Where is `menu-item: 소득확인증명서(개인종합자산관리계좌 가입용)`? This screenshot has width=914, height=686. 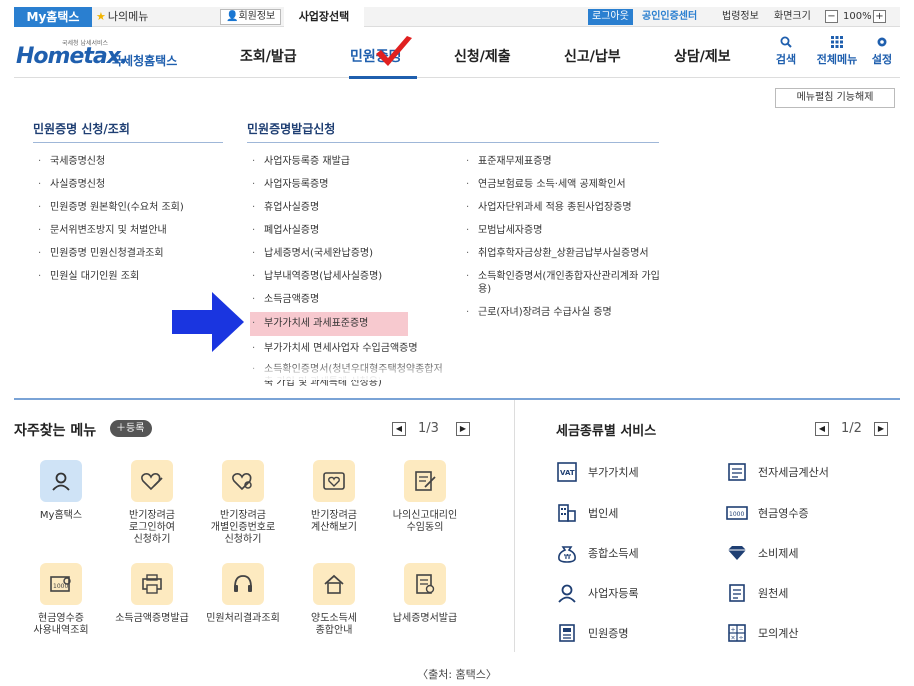
menu-item: 소득확인증명서(개인종합자산관리계좌 가입용) is located at coordinates (562, 283).